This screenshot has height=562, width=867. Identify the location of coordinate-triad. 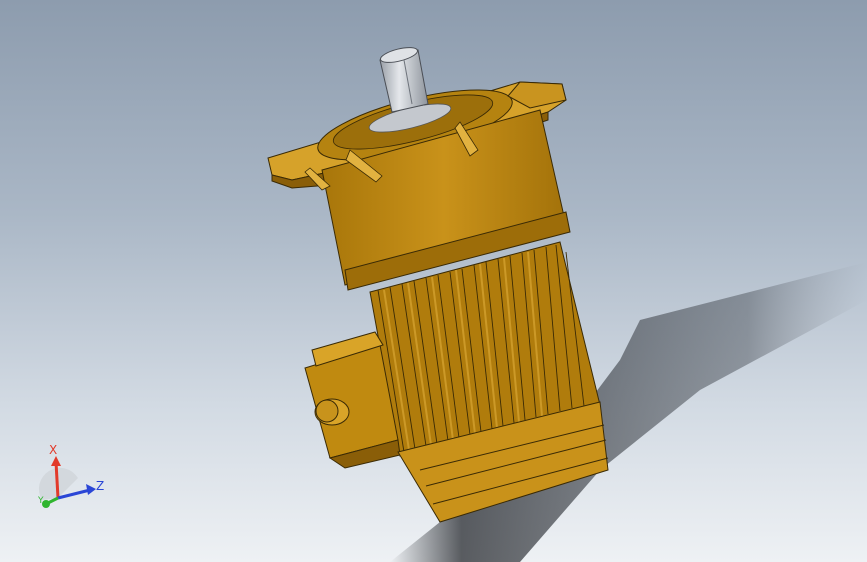
(67, 482).